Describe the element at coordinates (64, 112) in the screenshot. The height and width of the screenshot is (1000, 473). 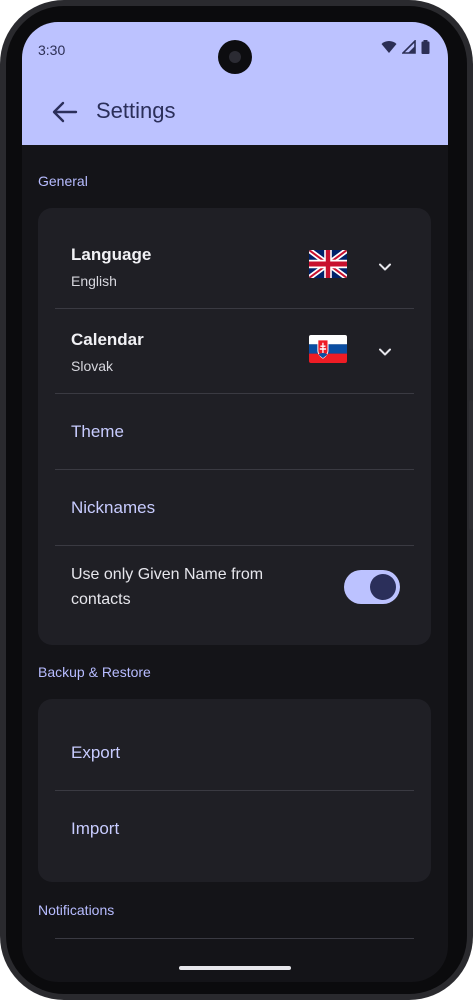
I see `back-arrow-icon` at that location.